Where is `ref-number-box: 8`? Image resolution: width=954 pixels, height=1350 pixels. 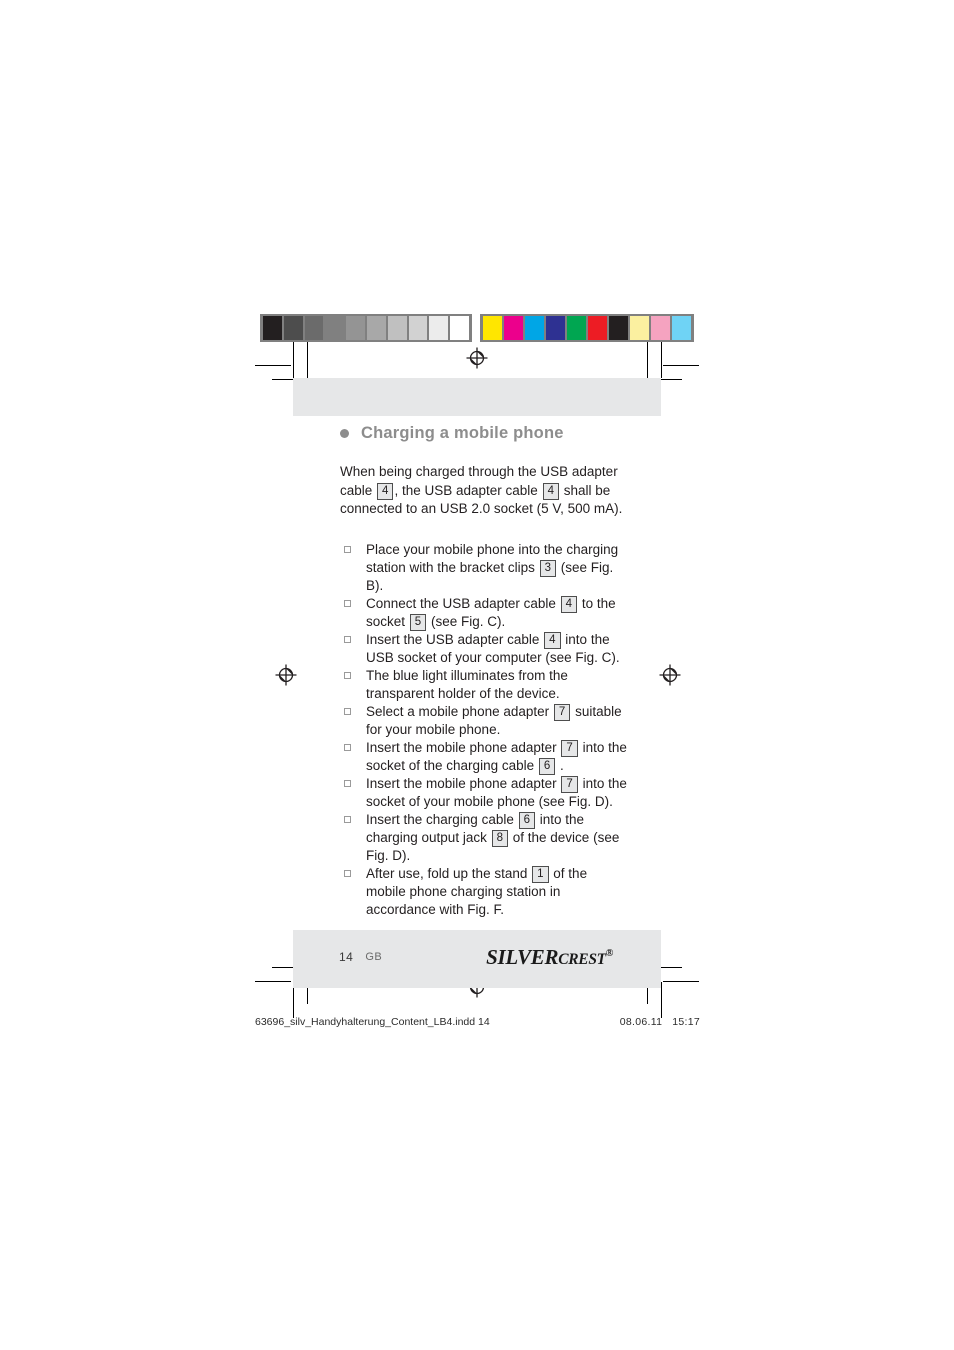
ref-number-box: 8 is located at coordinates (499, 838).